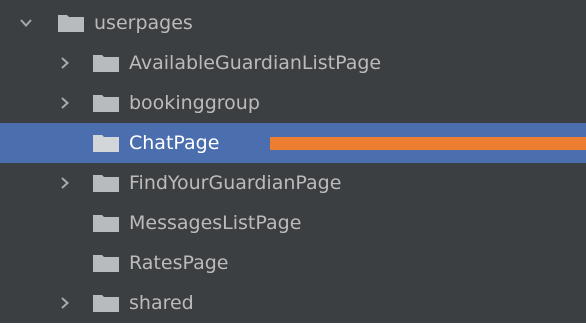 This screenshot has height=327, width=586. I want to click on tree-item-label: shared, so click(161, 303).